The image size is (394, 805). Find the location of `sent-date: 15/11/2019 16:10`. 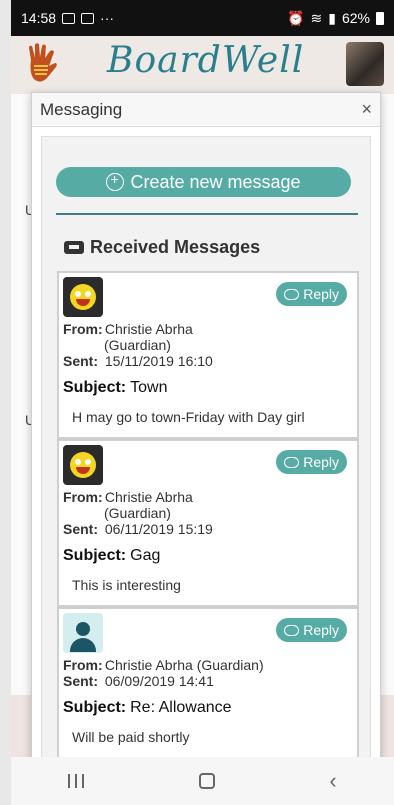

sent-date: 15/11/2019 16:10 is located at coordinates (158, 361).